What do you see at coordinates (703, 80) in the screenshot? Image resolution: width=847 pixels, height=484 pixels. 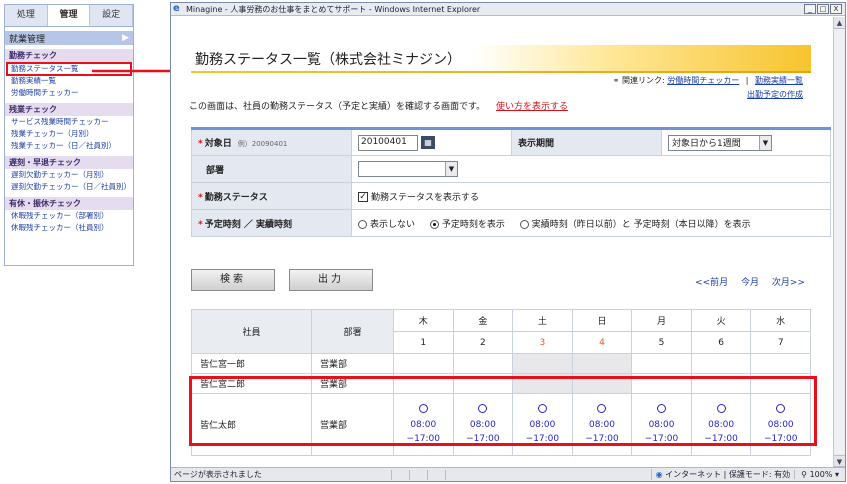 I see `related-link-labor-hours: 労働時間チェッカー` at bounding box center [703, 80].